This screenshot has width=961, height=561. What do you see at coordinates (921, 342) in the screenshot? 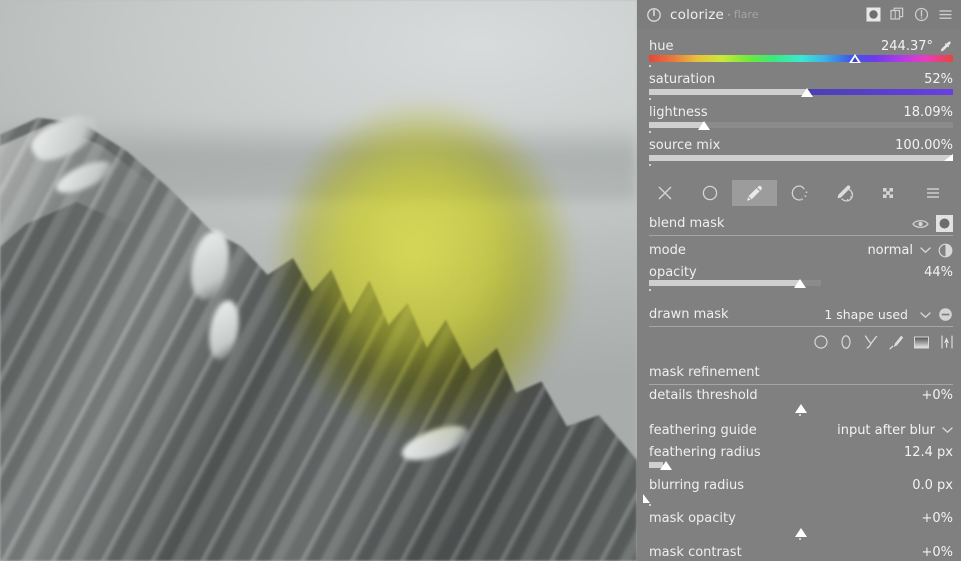
I see `gradient-shape-icon` at bounding box center [921, 342].